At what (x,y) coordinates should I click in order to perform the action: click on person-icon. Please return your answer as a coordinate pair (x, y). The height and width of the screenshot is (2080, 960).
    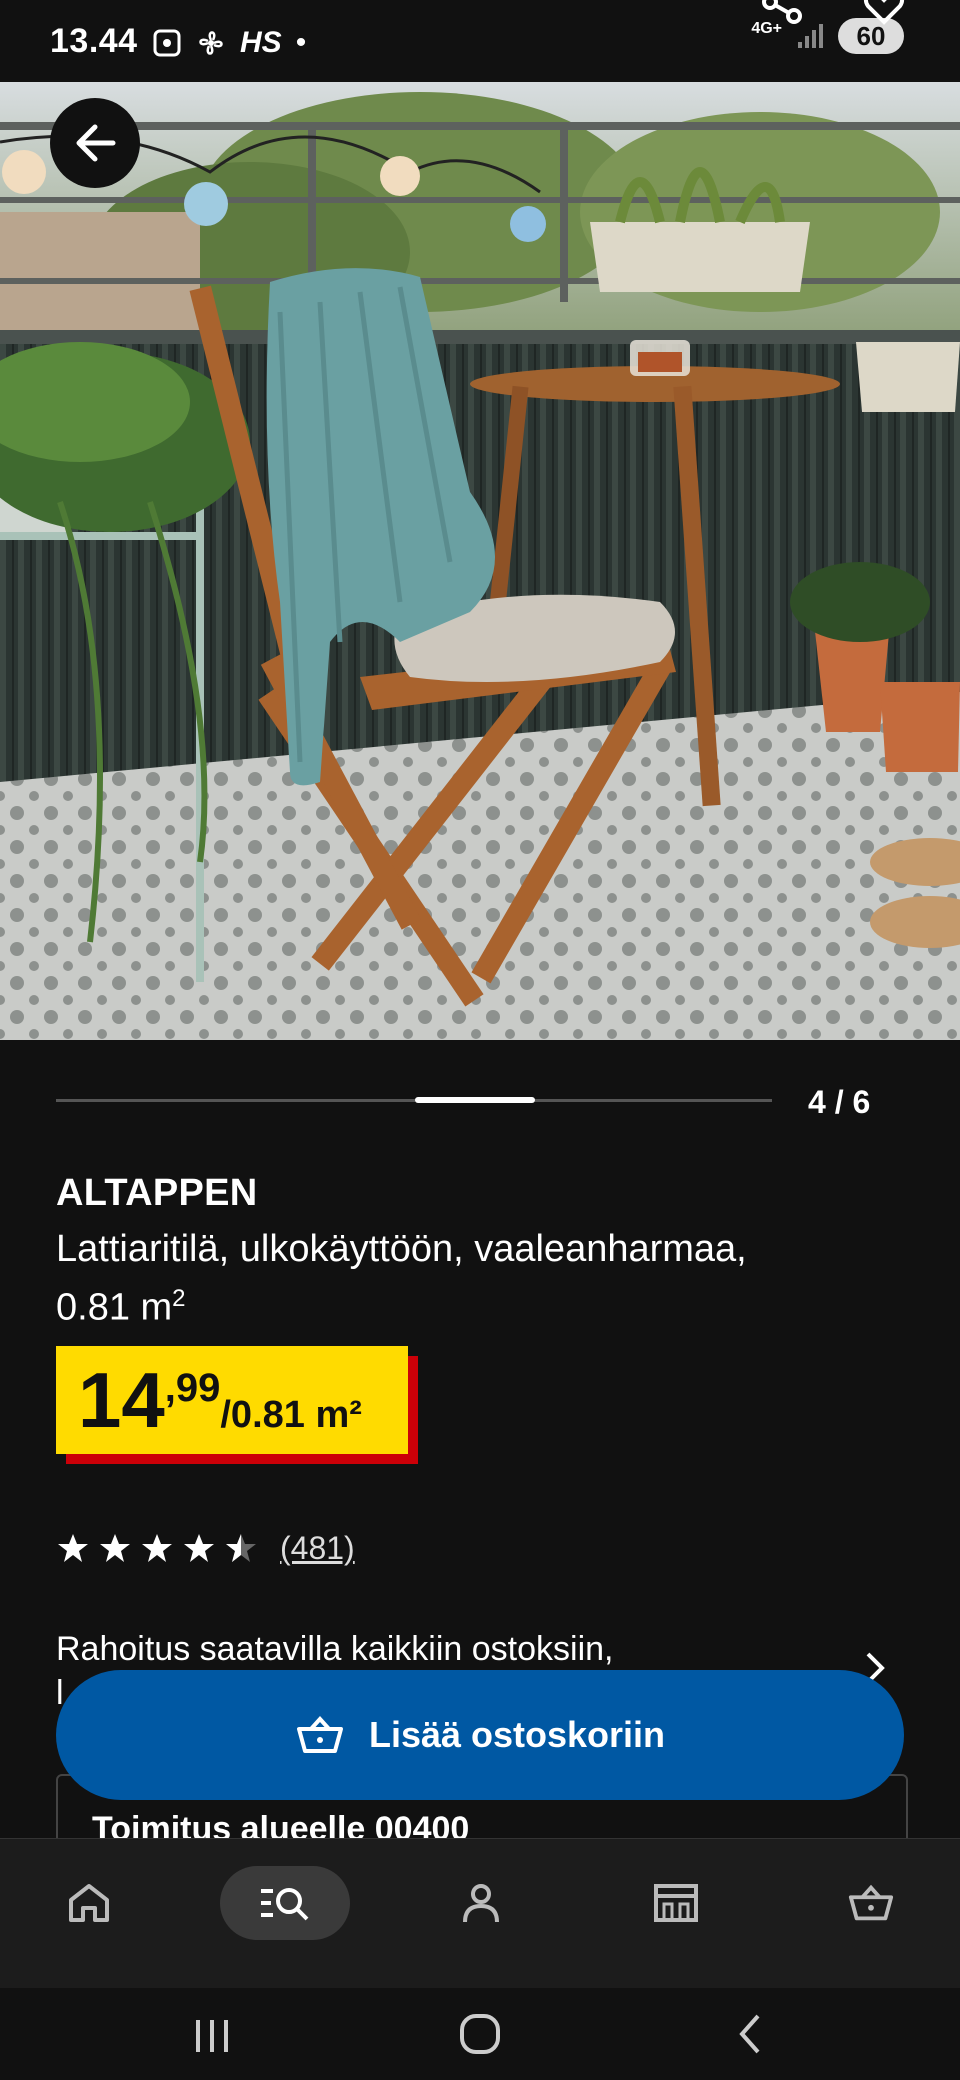
    Looking at the image, I should click on (481, 1903).